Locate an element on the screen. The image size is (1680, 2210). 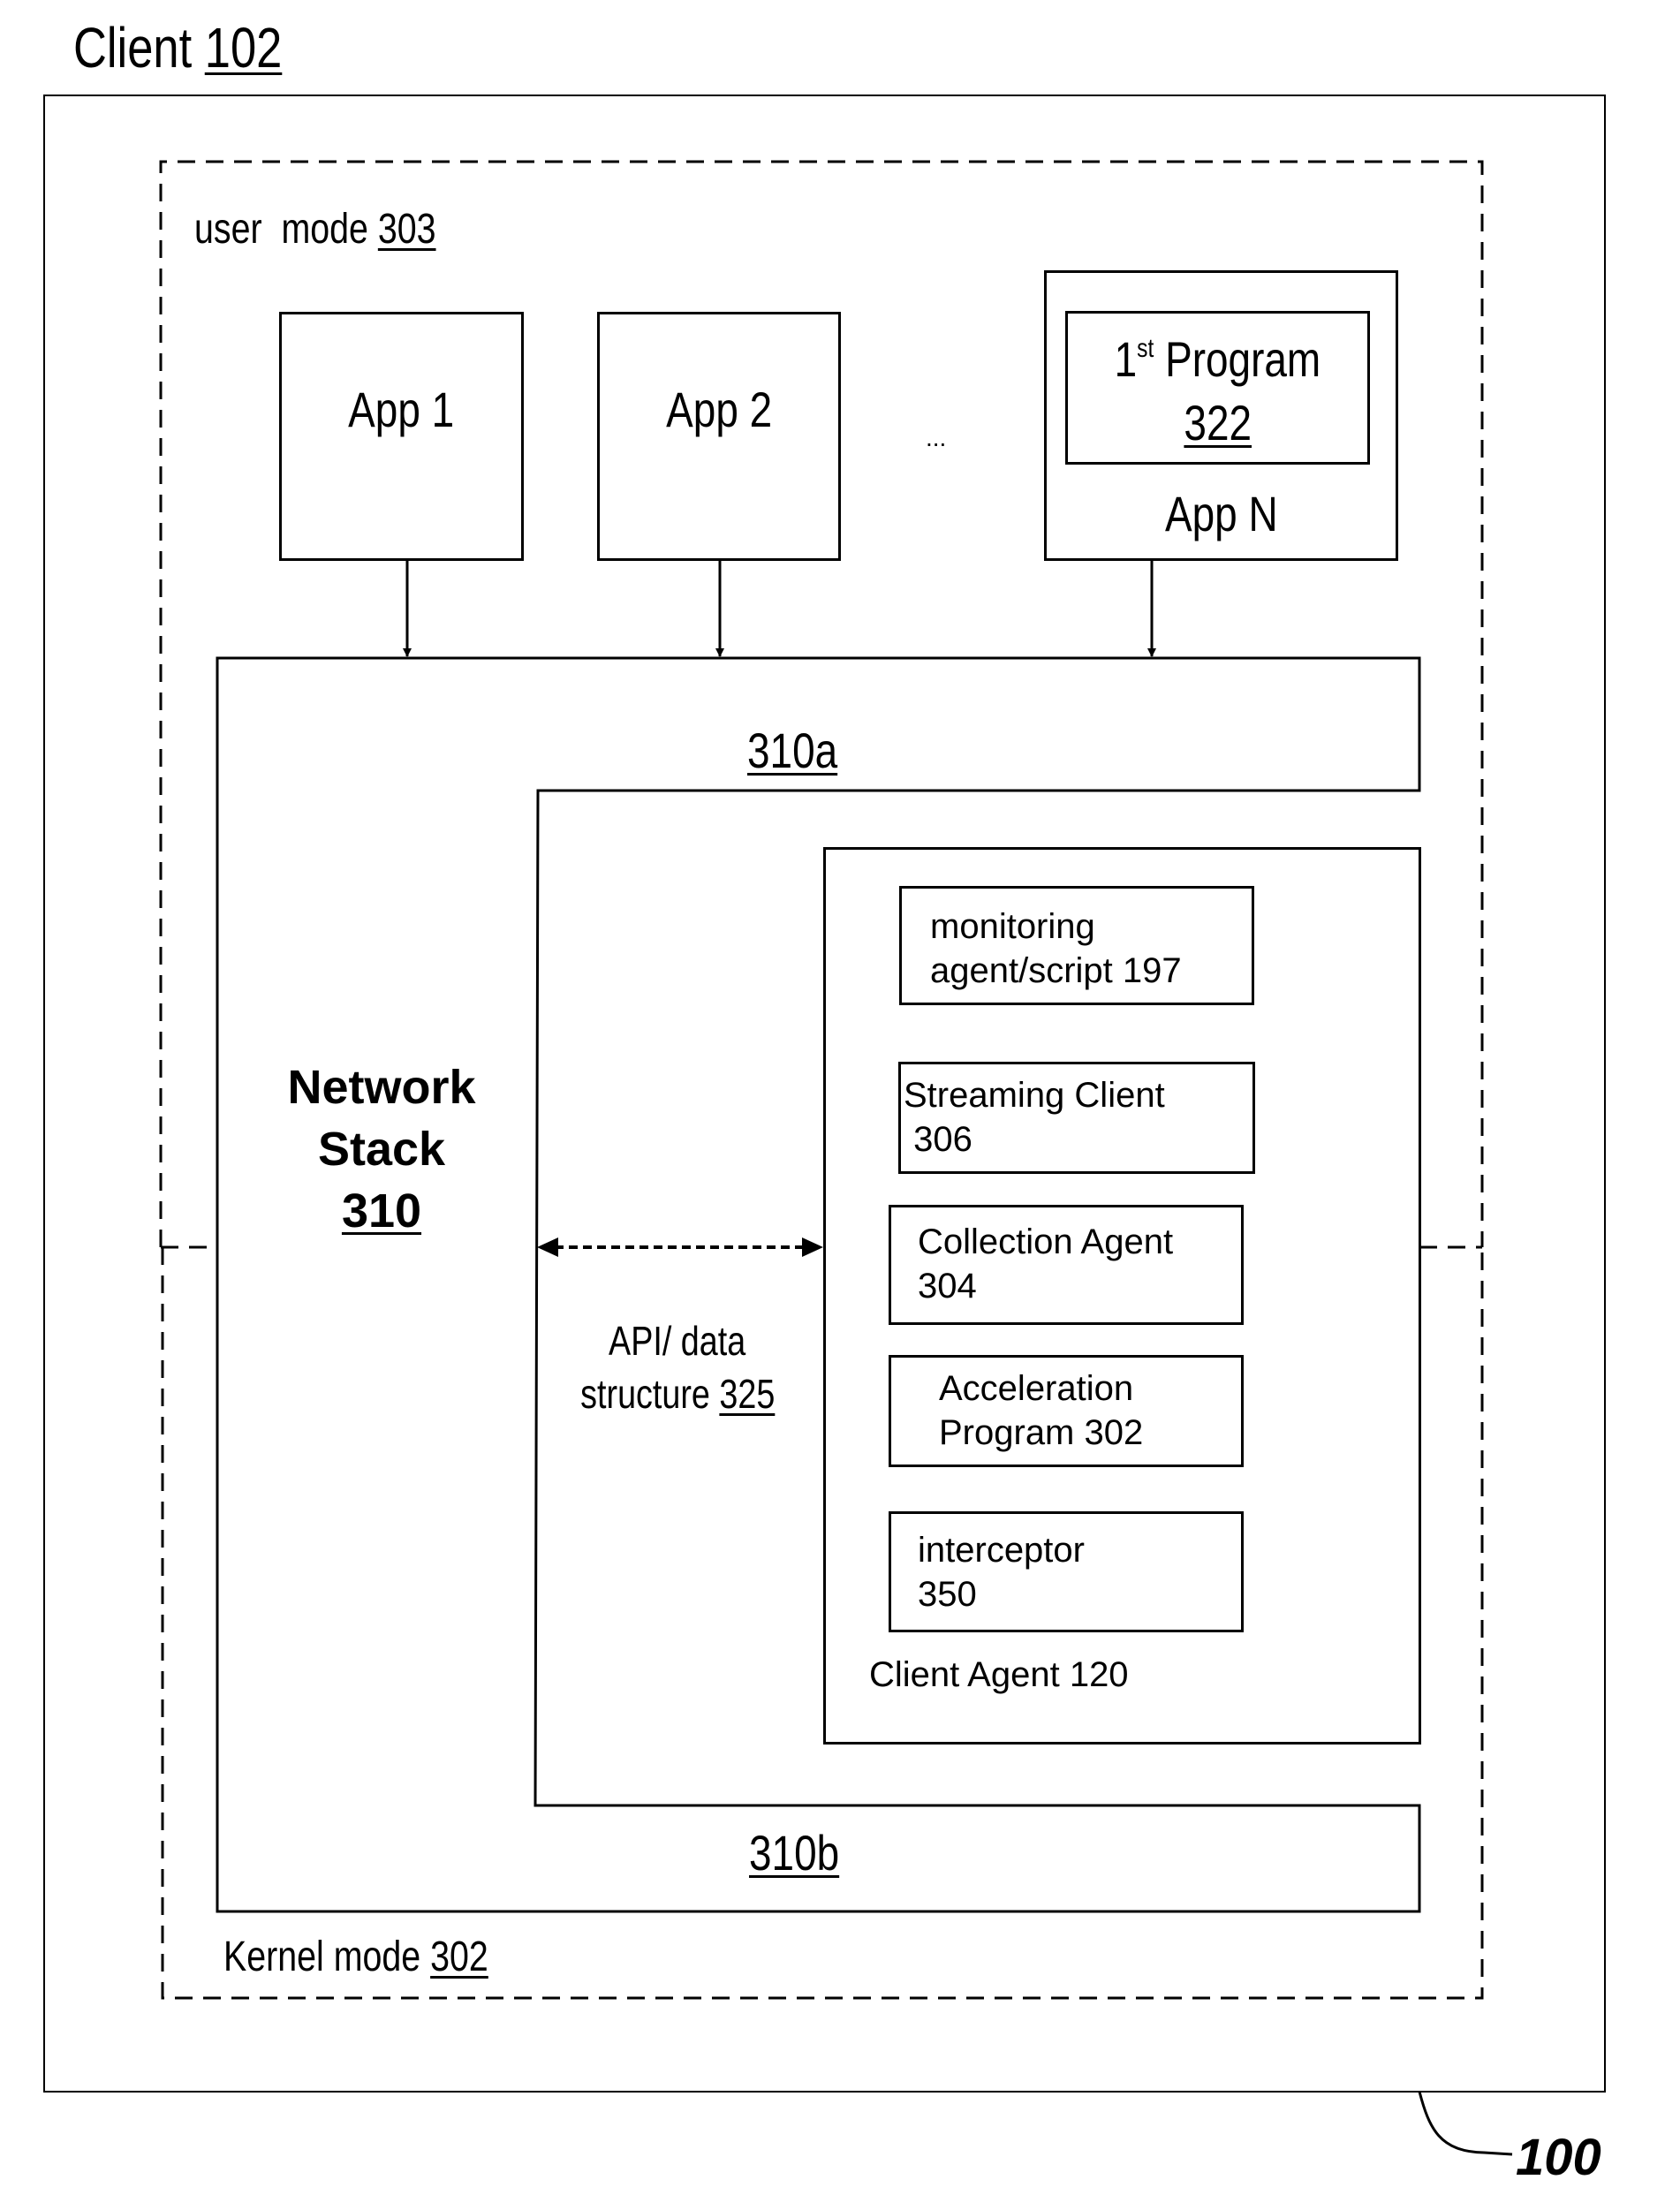
collection-agent-box: Collection Agent 304 is located at coordinates (1066, 1265).